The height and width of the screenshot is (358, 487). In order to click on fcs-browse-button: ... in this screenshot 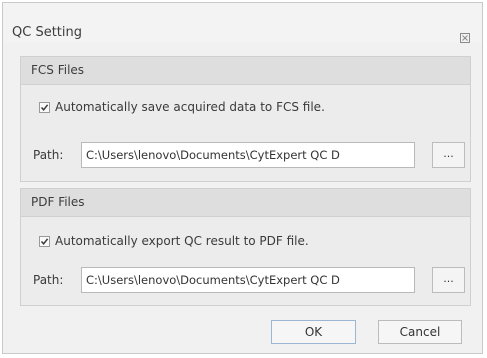, I will do `click(448, 155)`.